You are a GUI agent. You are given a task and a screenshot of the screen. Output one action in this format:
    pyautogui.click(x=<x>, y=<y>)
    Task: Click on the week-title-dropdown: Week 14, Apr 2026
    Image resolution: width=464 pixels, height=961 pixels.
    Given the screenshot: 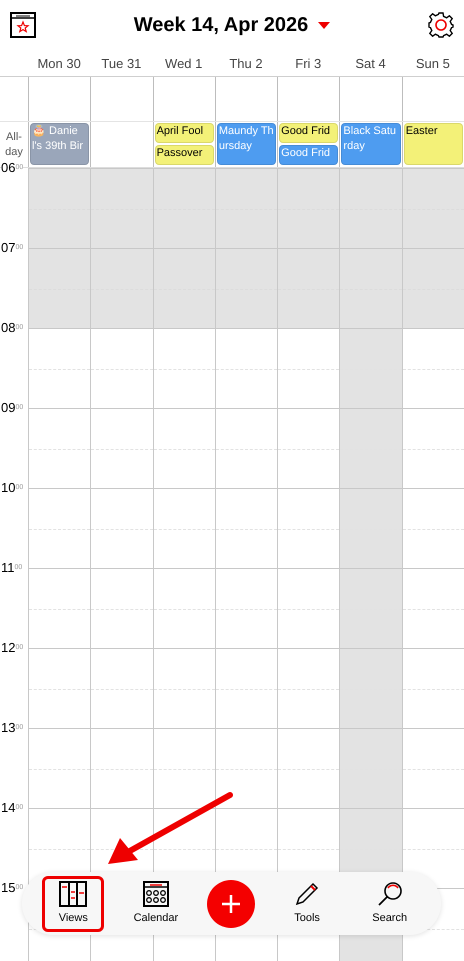 What is the action you would take?
    pyautogui.click(x=232, y=25)
    